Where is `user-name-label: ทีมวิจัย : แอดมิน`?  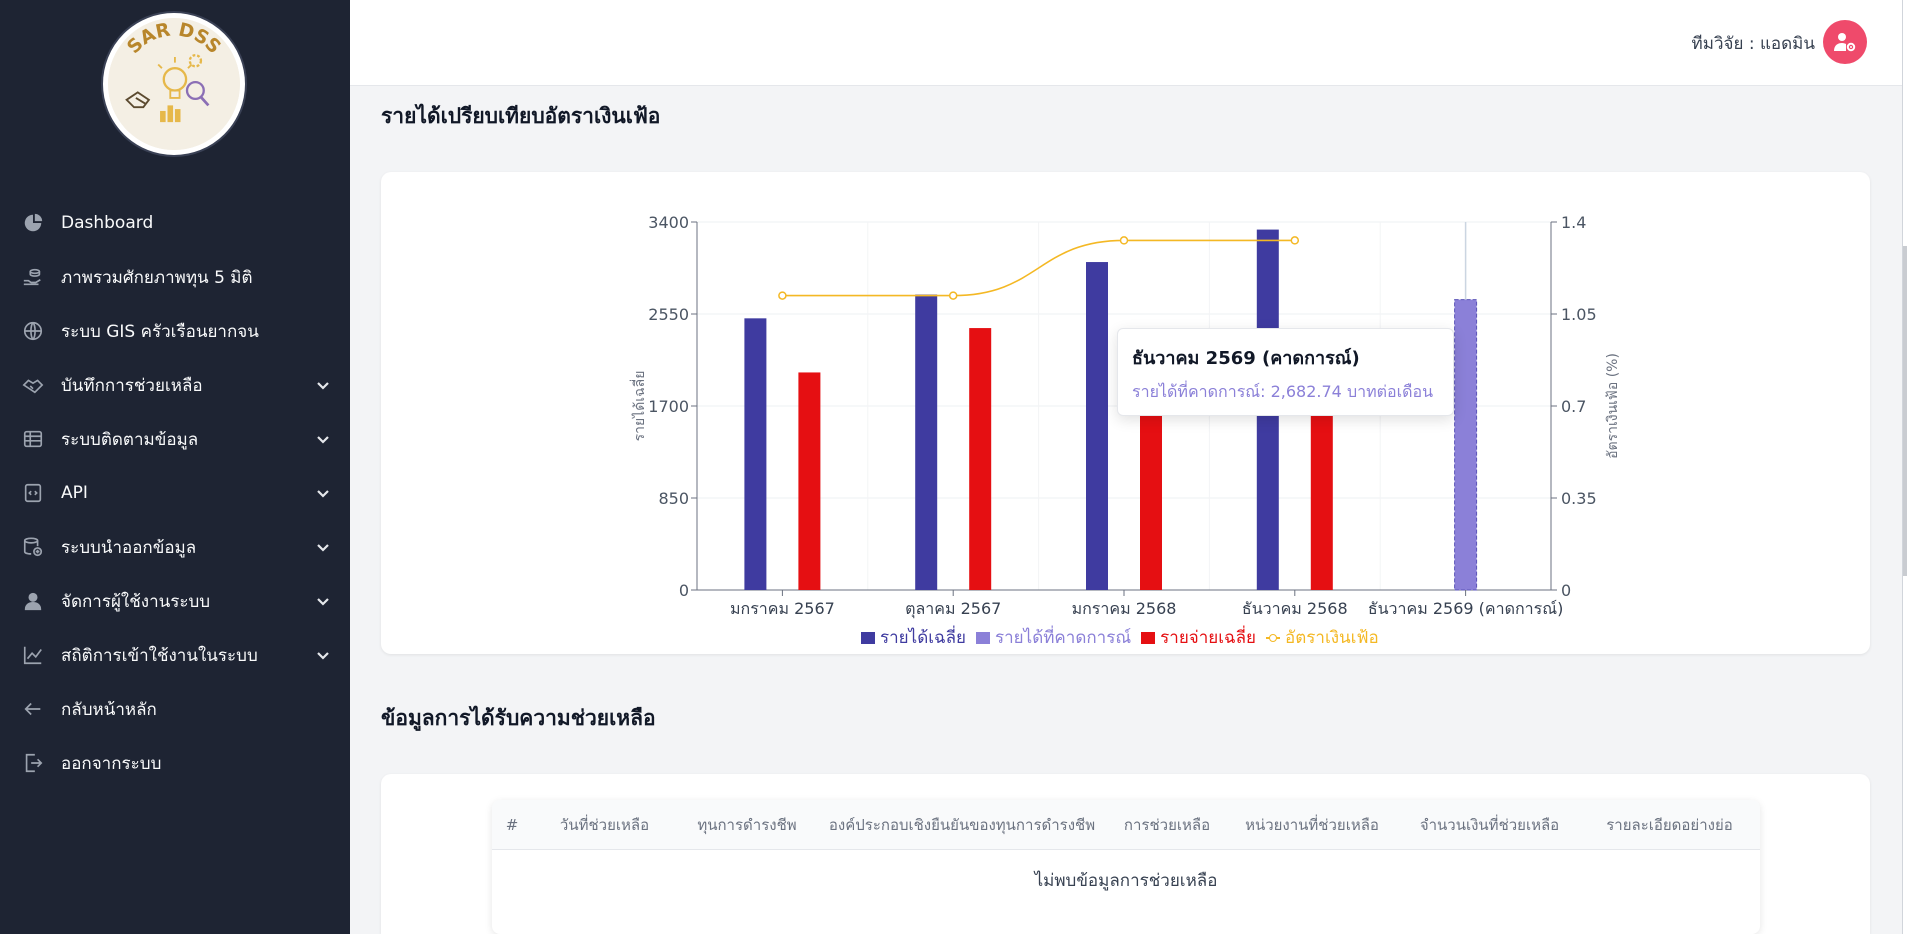
user-name-label: ทีมวิจัย : แอดมิน is located at coordinates (1753, 43).